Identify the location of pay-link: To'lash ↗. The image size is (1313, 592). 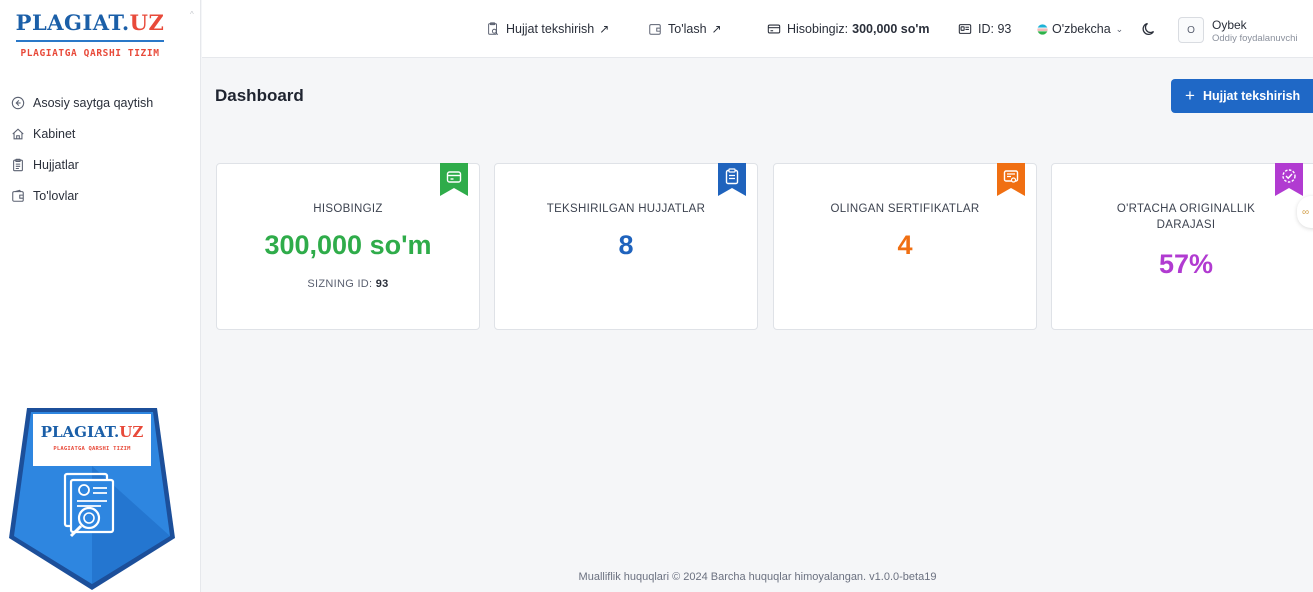
(685, 29).